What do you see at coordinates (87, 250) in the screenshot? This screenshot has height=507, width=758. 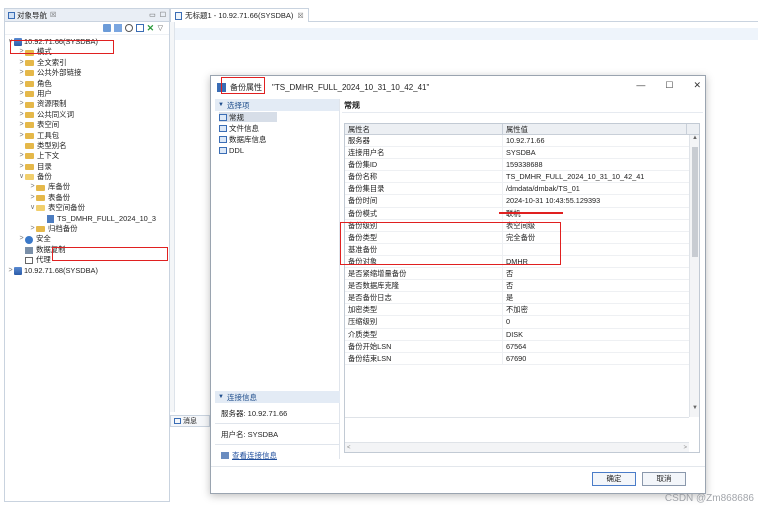 I see `tree-node: 数据复制` at bounding box center [87, 250].